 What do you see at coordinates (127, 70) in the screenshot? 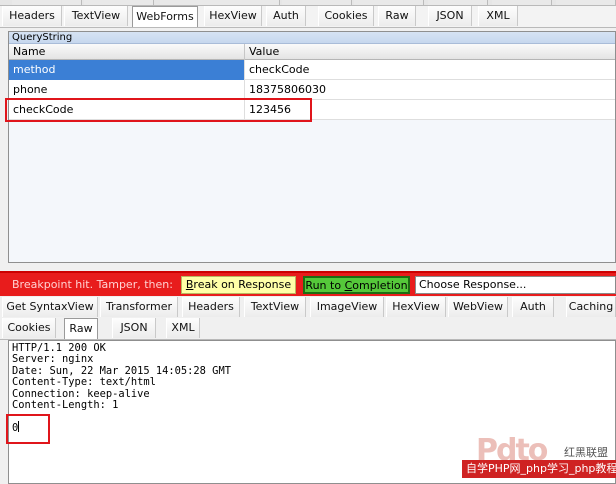
I see `row-name-cell: method` at bounding box center [127, 70].